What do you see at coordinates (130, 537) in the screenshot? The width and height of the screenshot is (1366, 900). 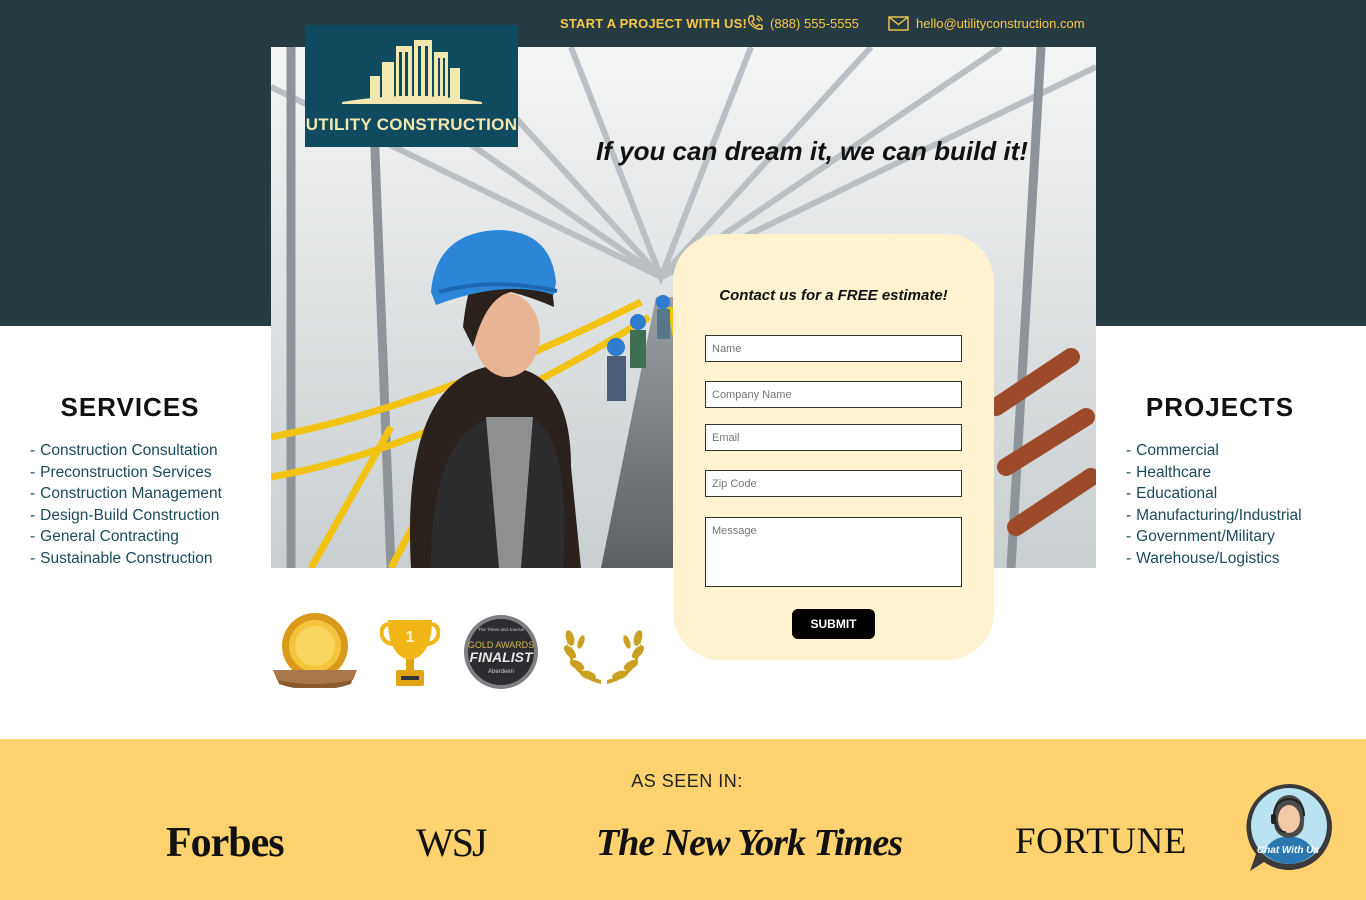 I see `service-item: - General Contracting` at bounding box center [130, 537].